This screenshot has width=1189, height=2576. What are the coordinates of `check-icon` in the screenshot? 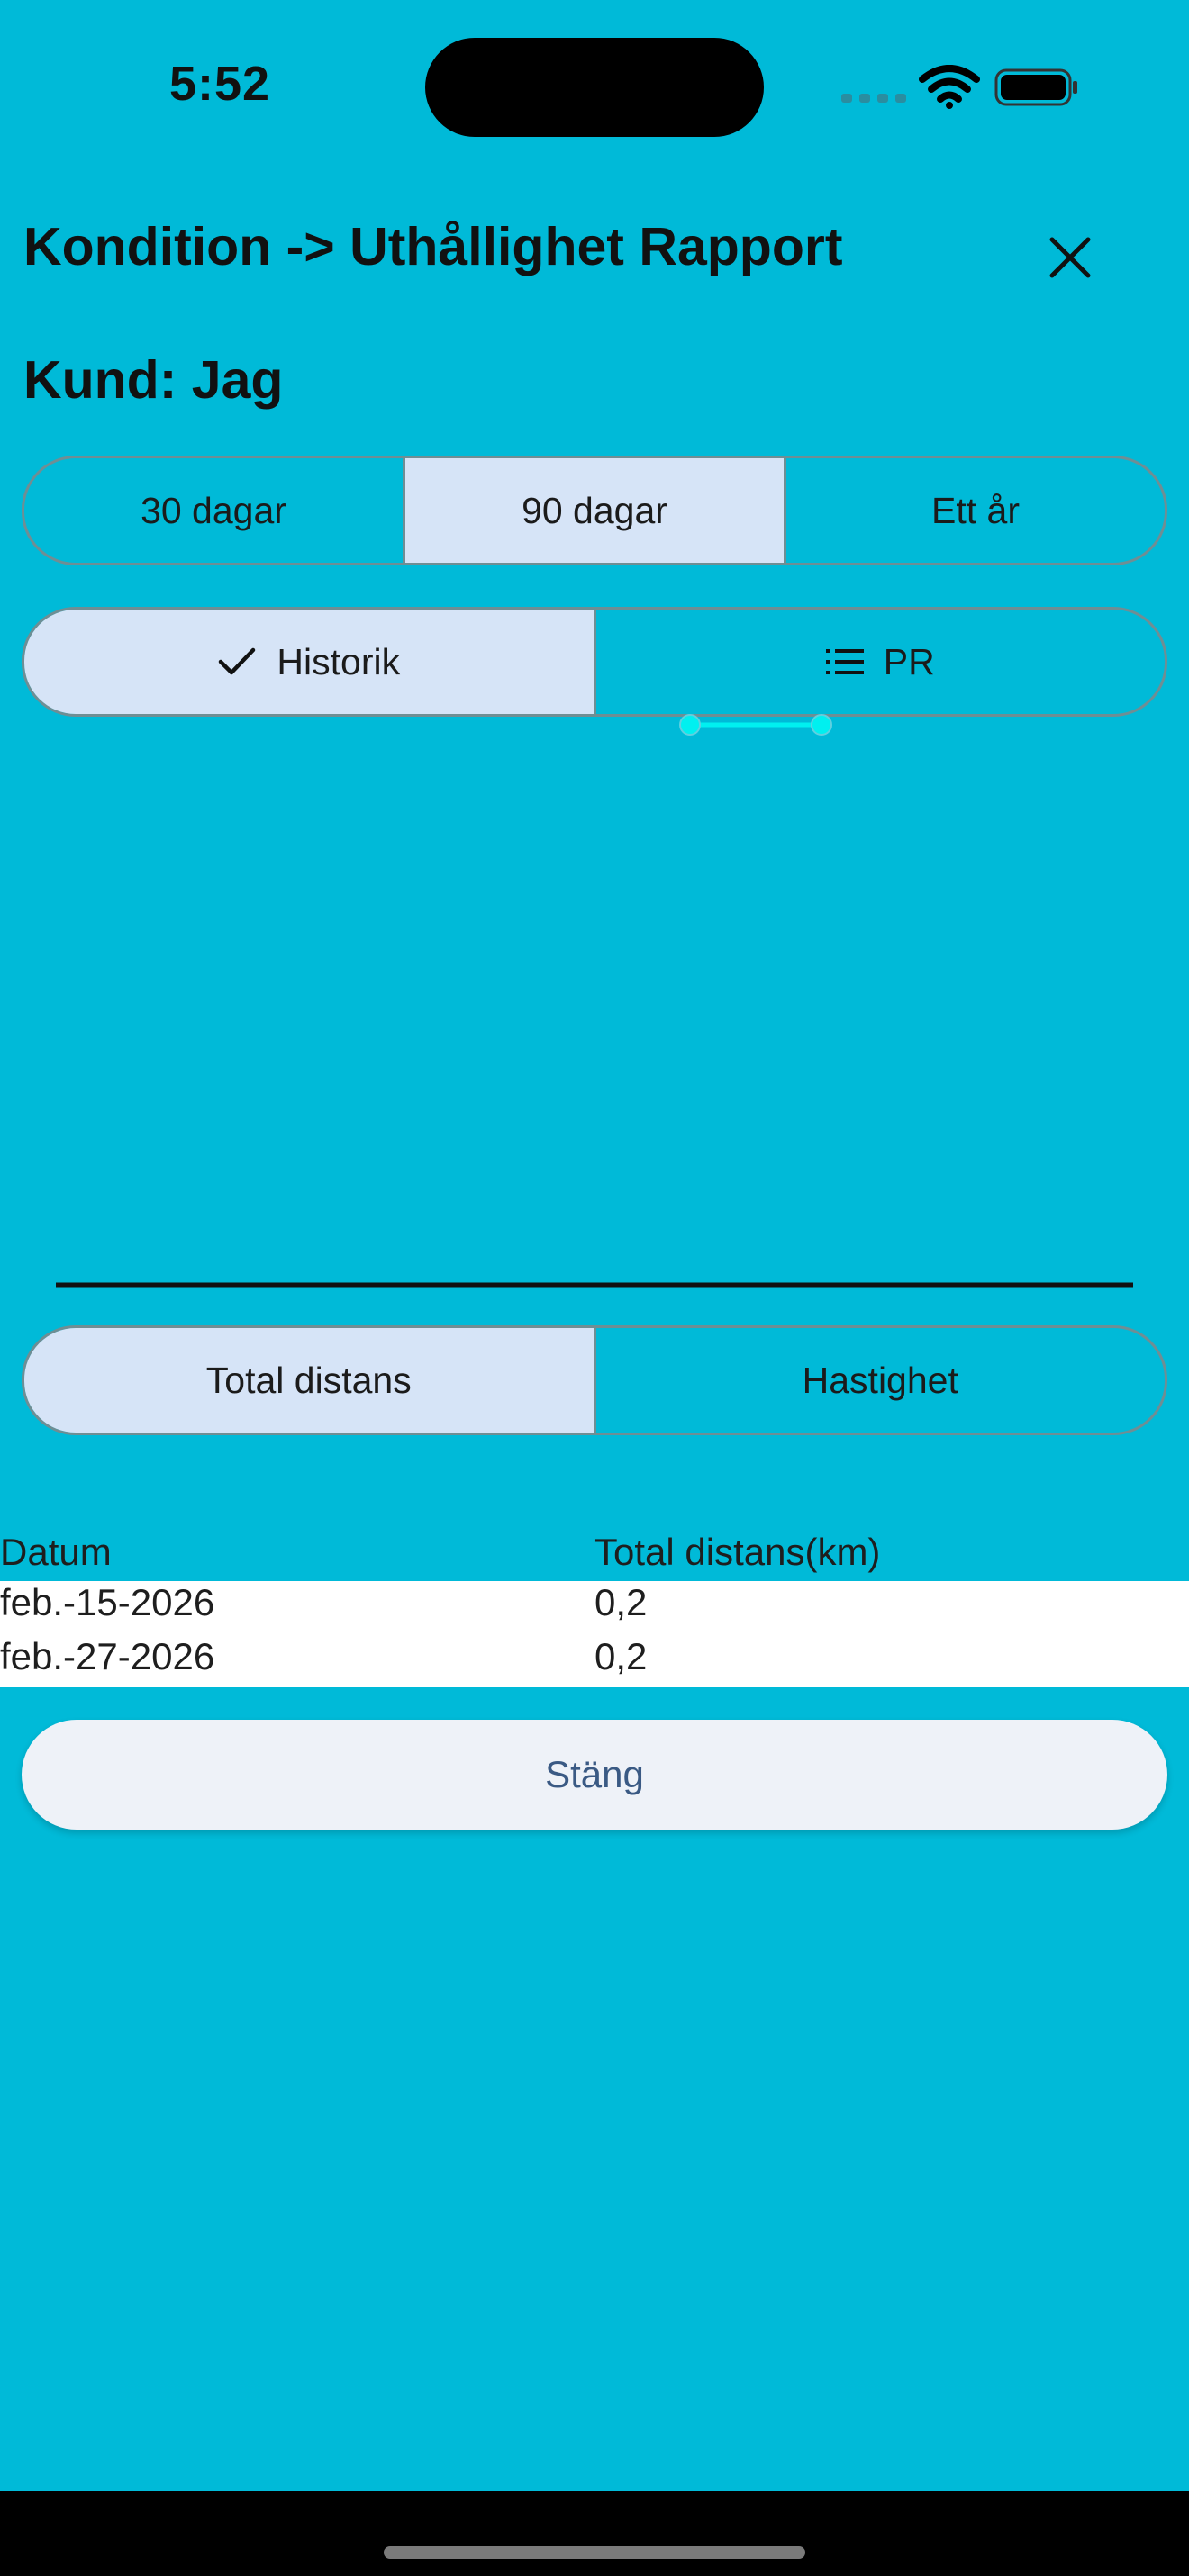 It's located at (238, 661).